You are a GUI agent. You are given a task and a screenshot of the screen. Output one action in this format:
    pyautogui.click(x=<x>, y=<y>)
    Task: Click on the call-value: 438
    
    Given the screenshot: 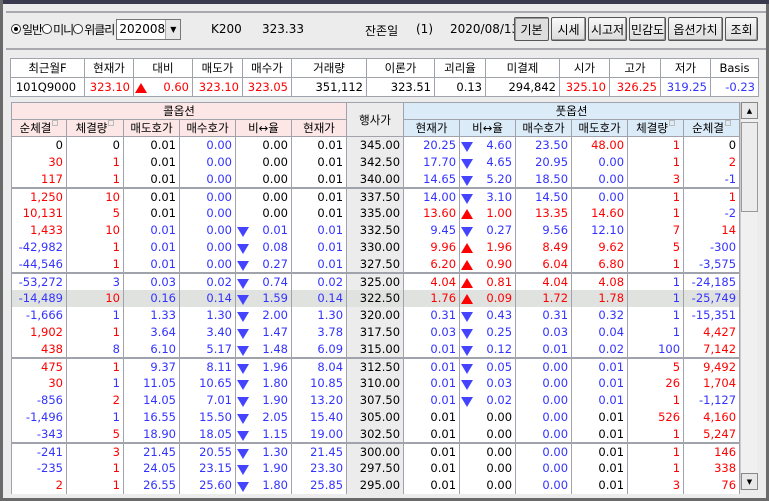 What is the action you would take?
    pyautogui.click(x=52, y=348)
    